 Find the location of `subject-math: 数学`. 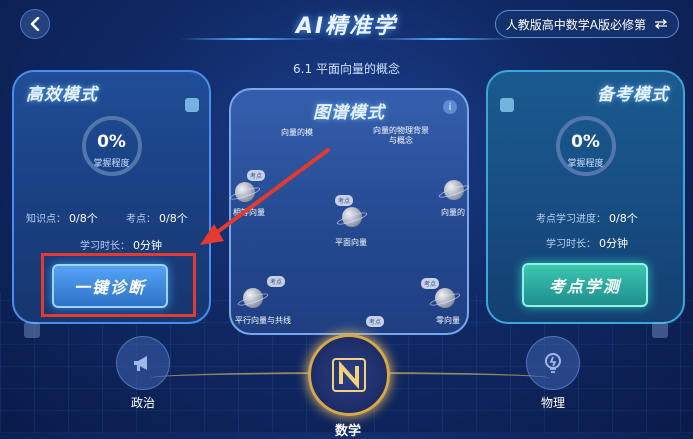

subject-math: 数学 is located at coordinates (349, 386).